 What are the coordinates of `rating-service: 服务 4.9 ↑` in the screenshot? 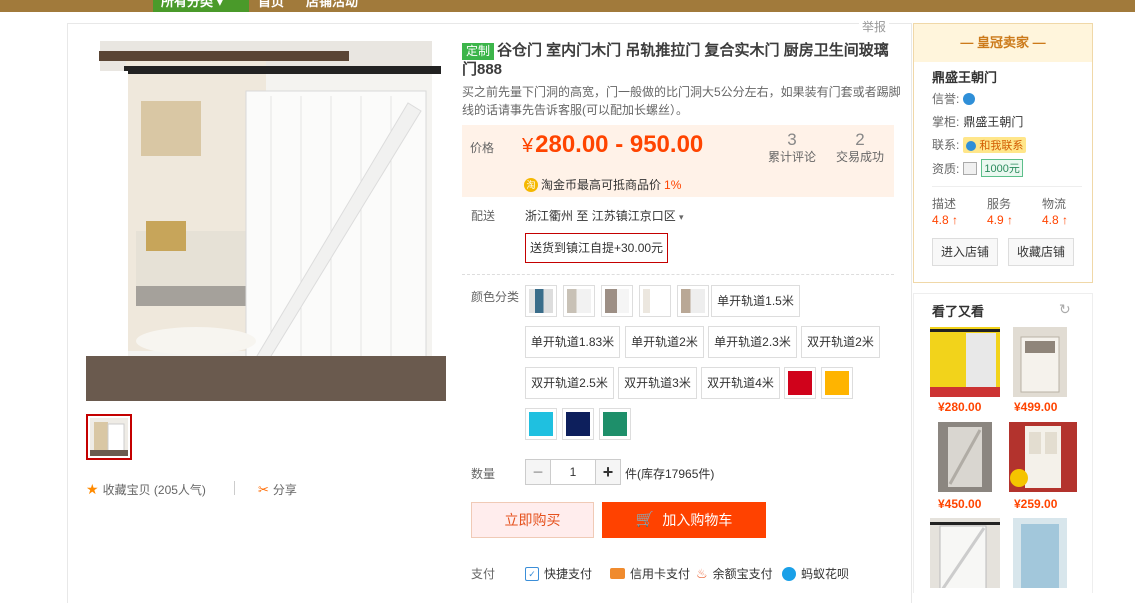 It's located at (1000, 212).